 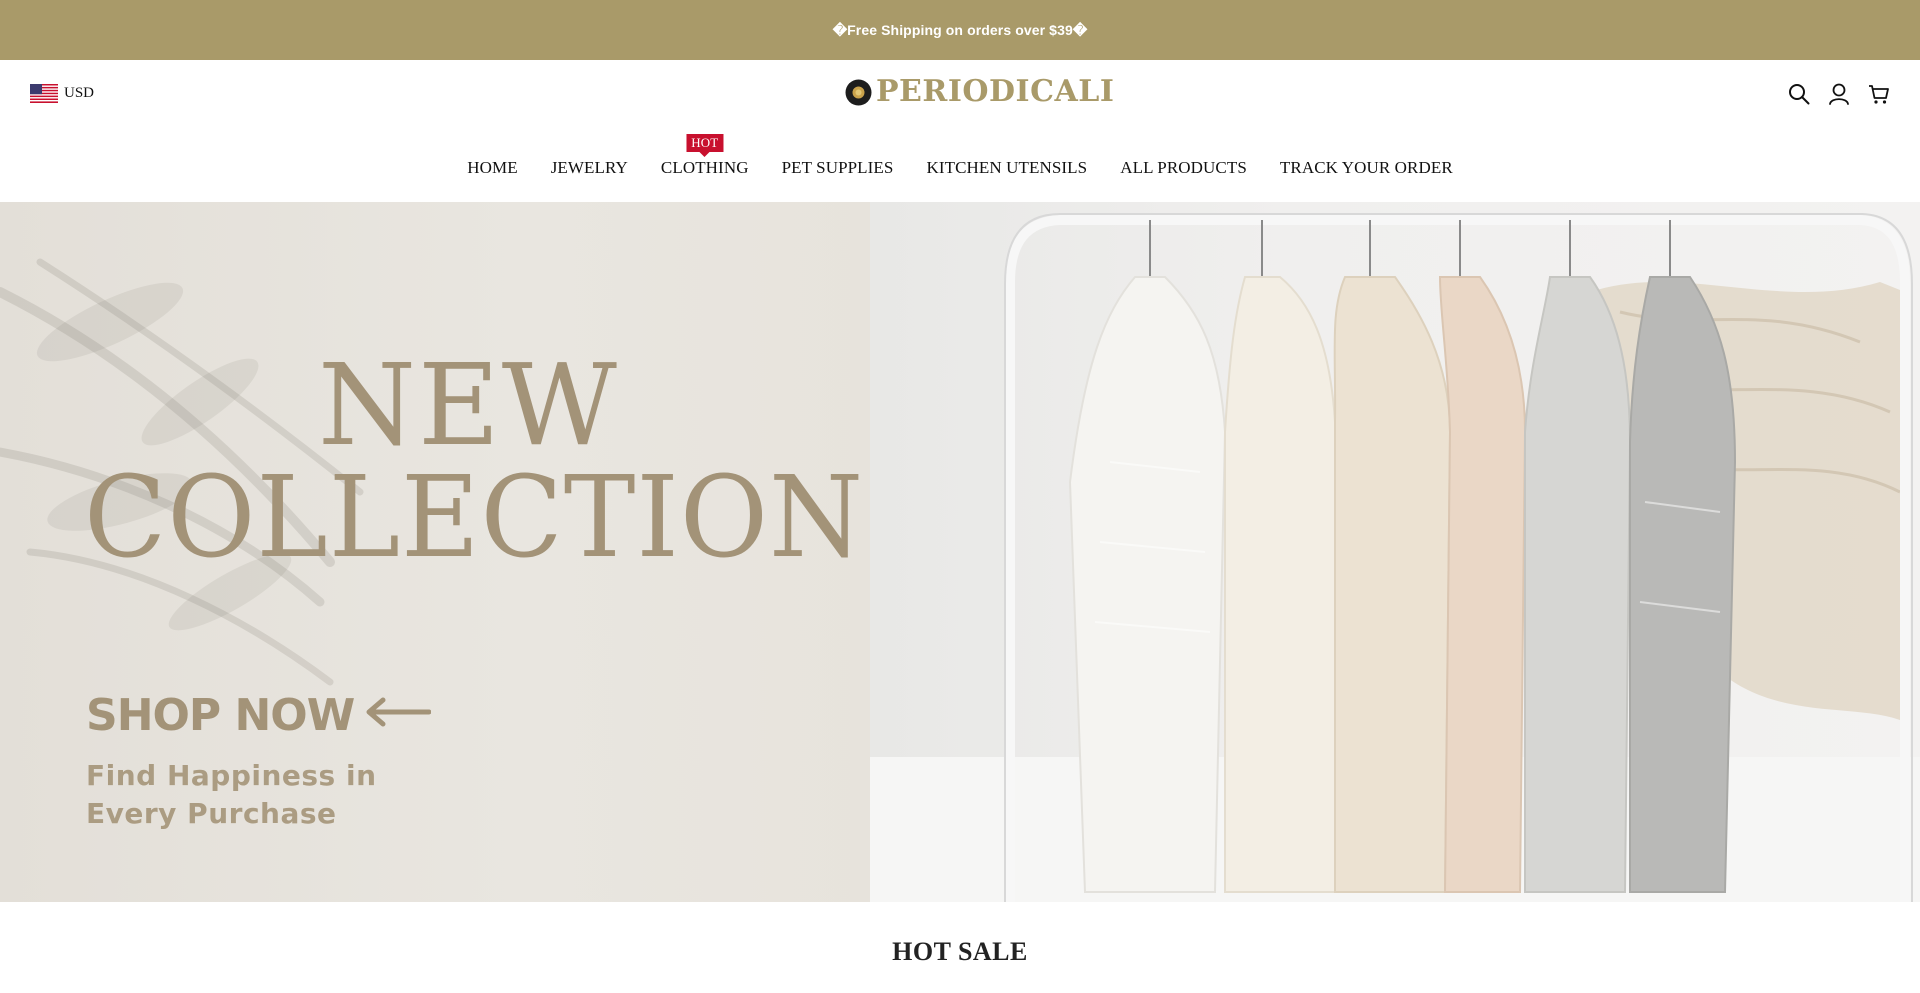 I want to click on header-actions, so click(x=1839, y=94).